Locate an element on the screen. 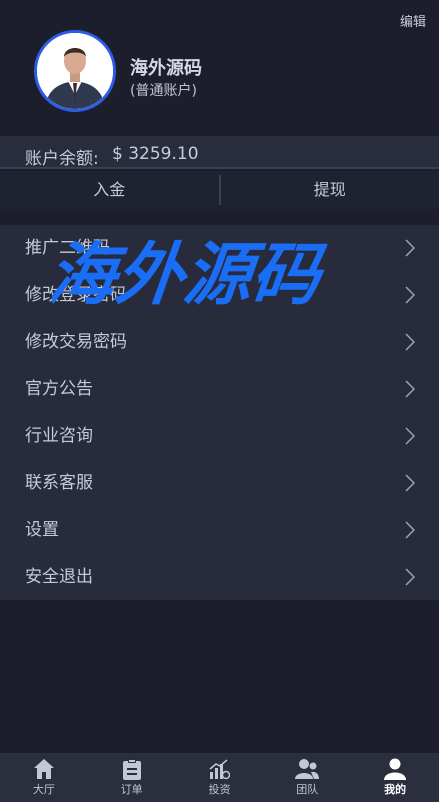 This screenshot has height=802, width=439. user-icon is located at coordinates (395, 769).